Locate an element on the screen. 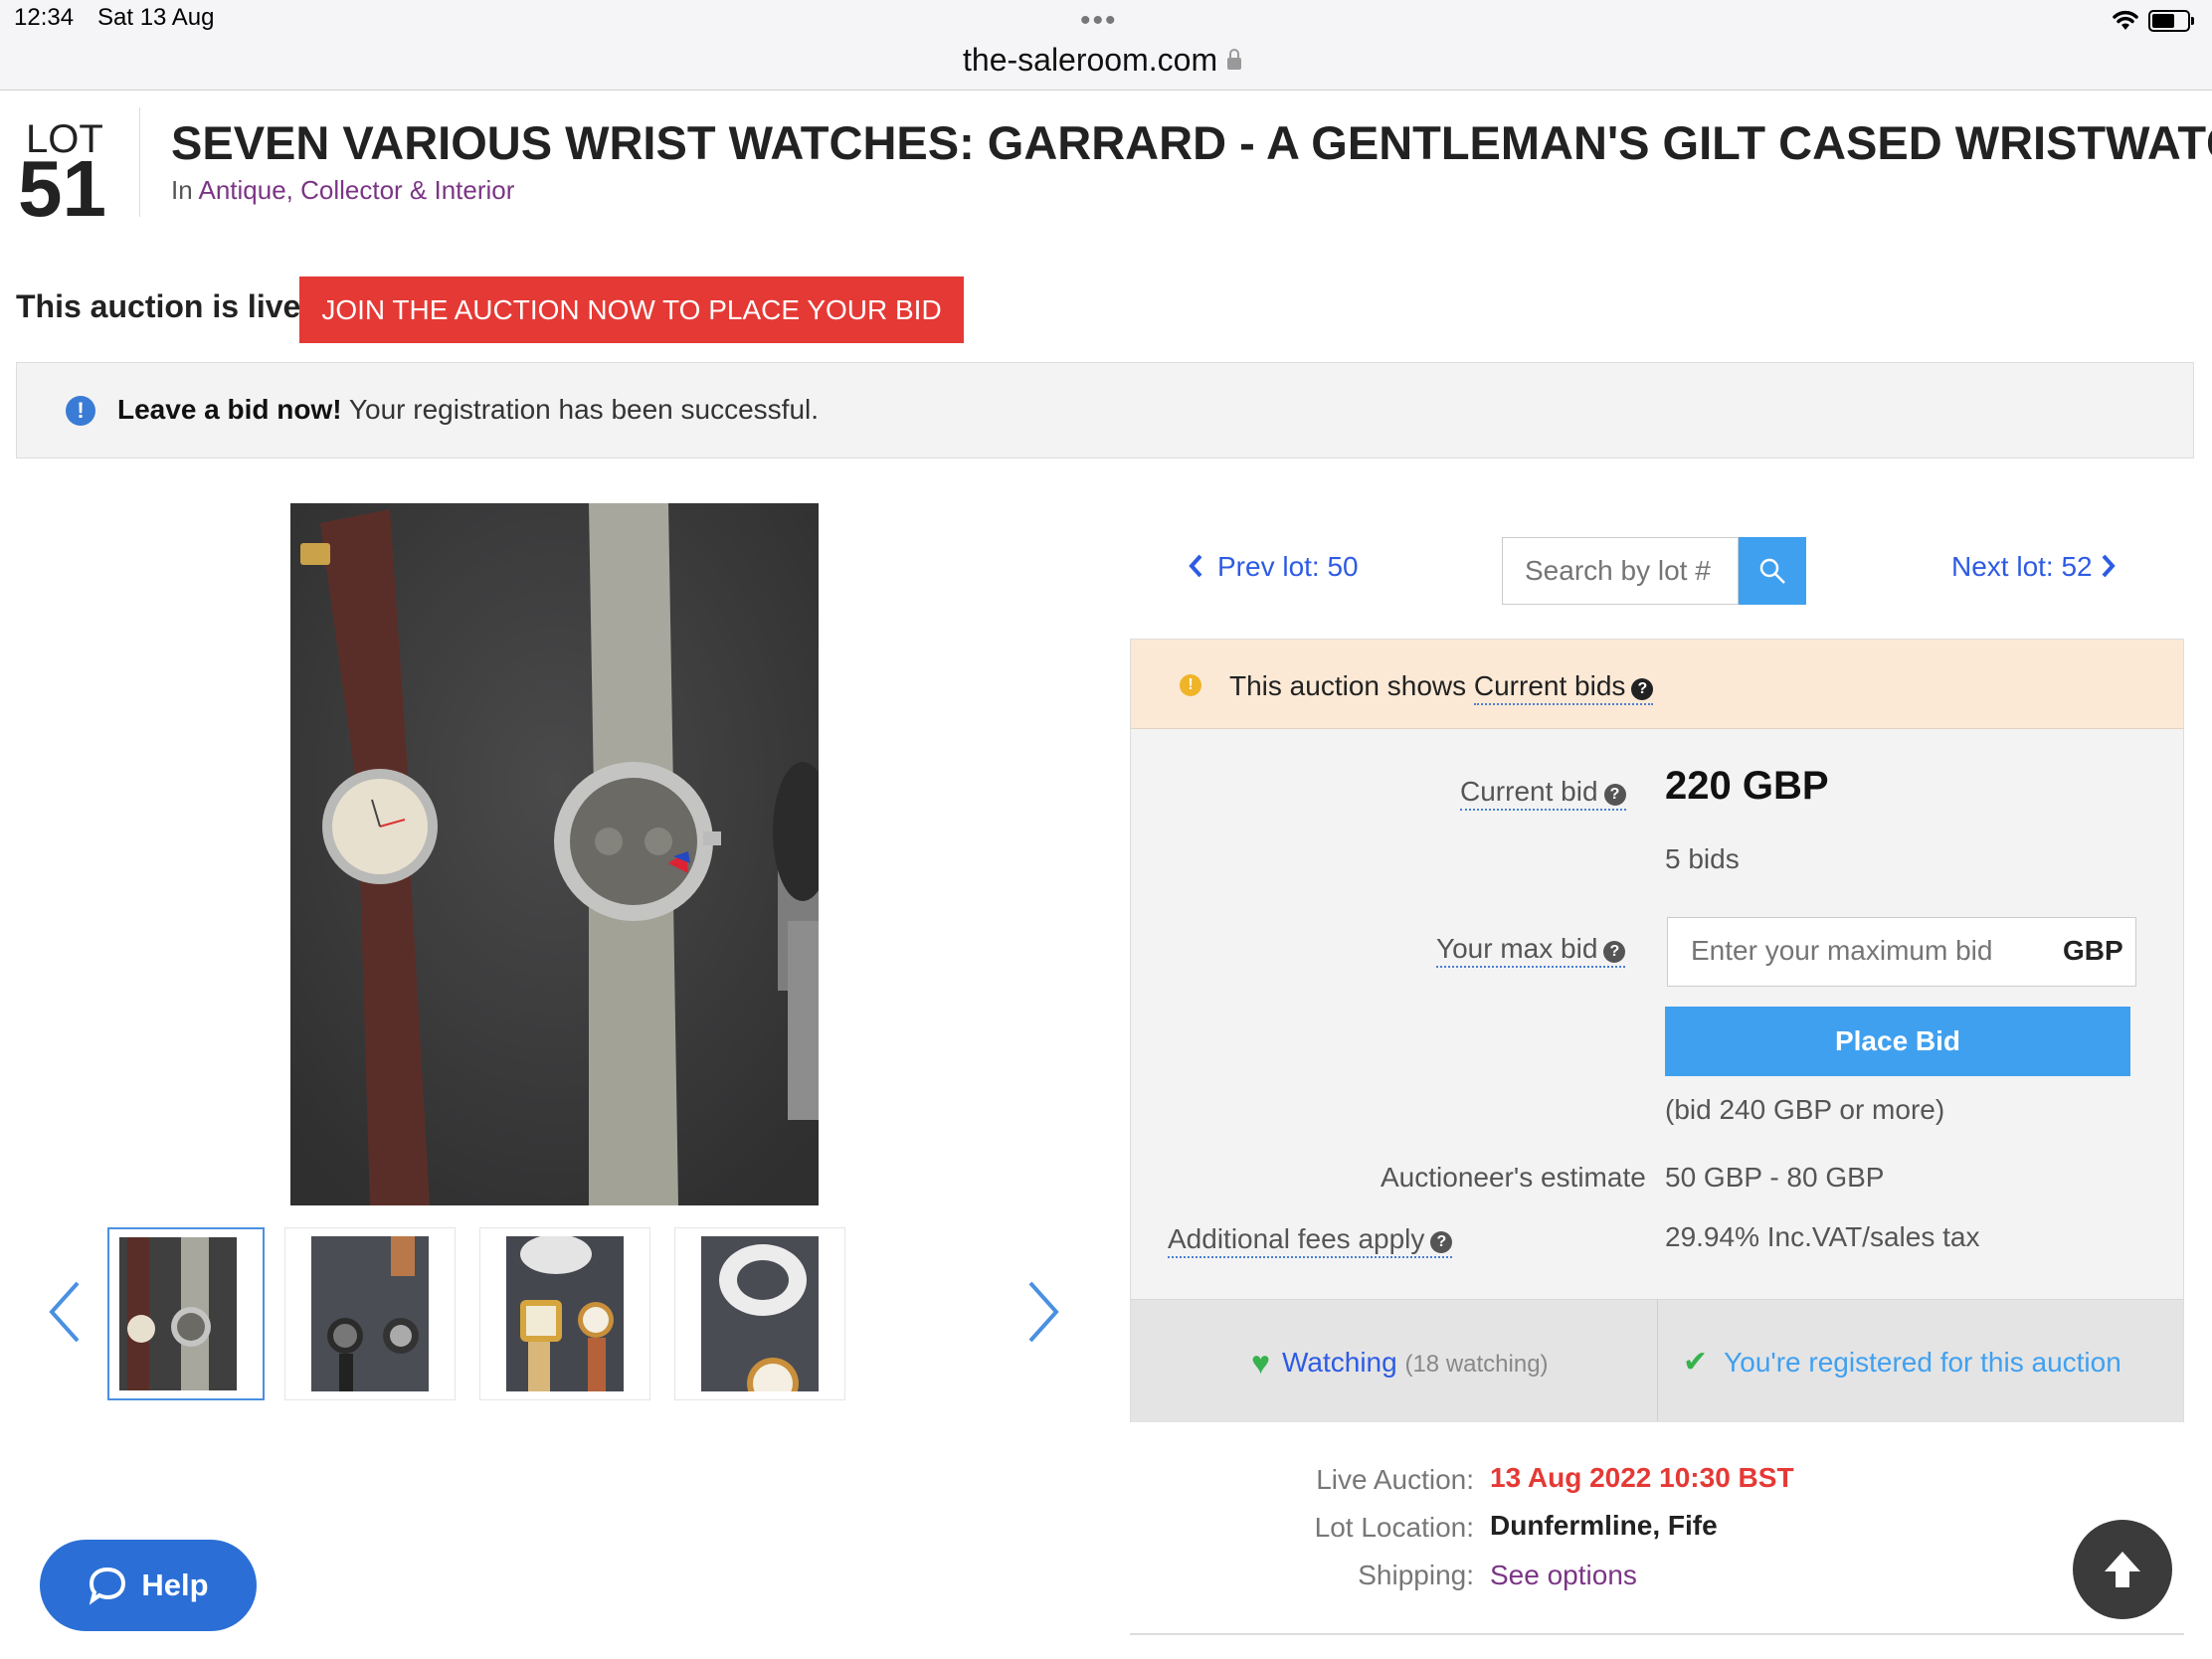  watch-row-divider is located at coordinates (1657, 1360).